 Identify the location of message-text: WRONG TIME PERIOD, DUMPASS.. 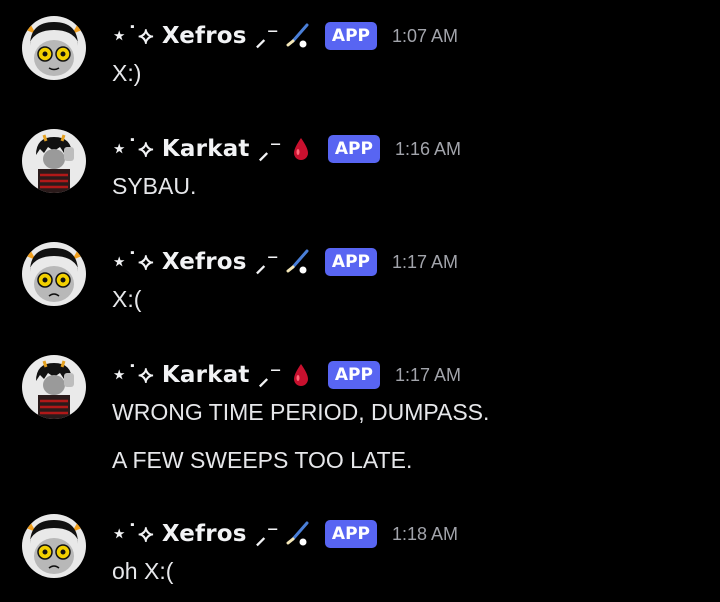
(301, 412).